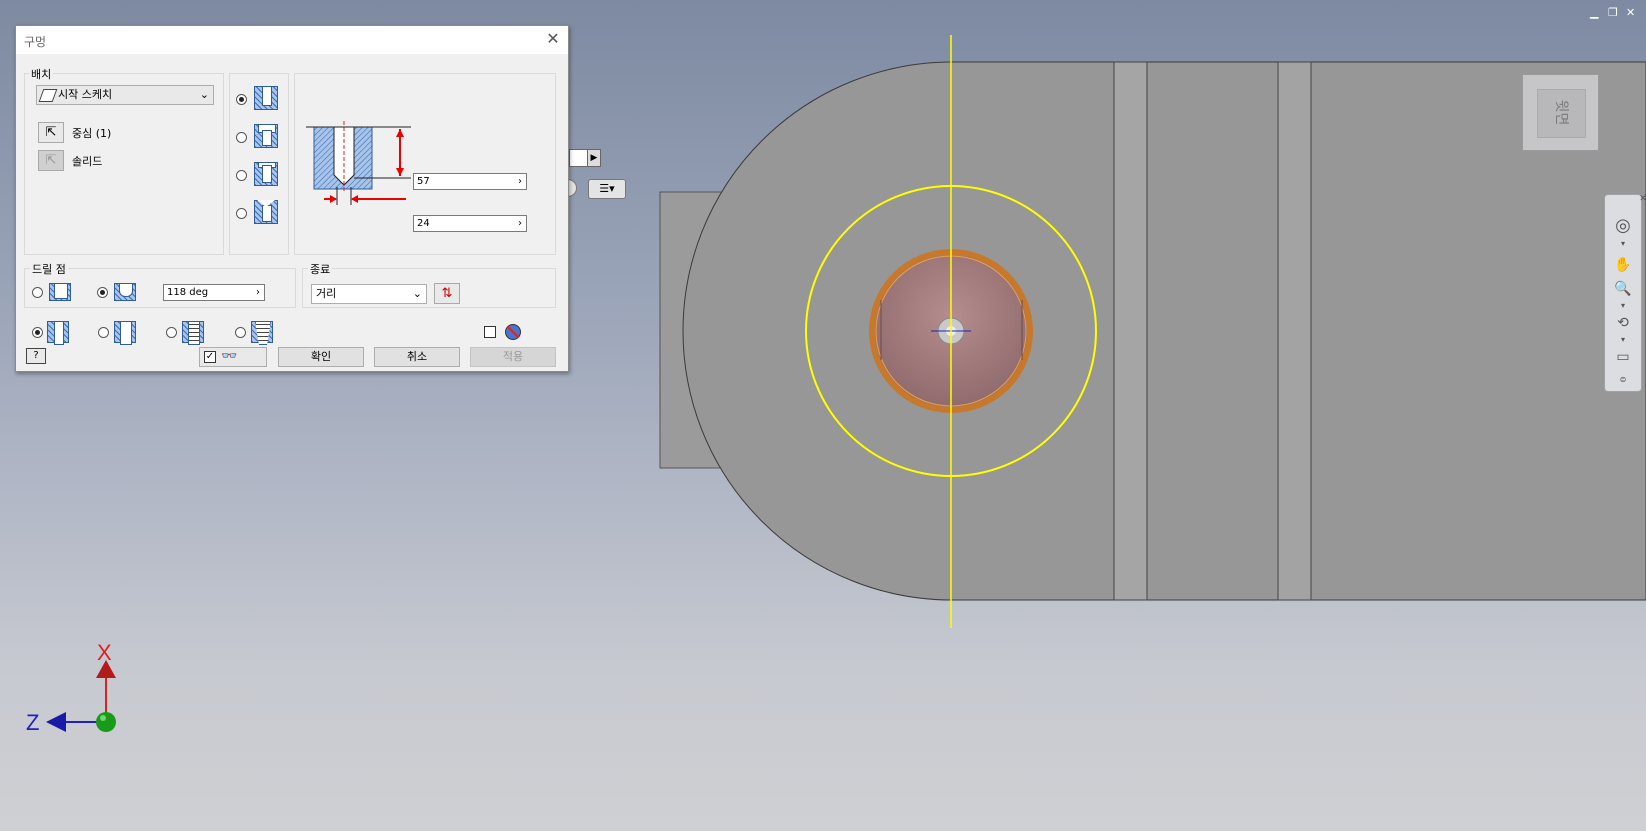 This screenshot has height=831, width=1646. Describe the element at coordinates (49, 269) in the screenshot. I see `drill-point-group-label: 드릴 점` at that location.